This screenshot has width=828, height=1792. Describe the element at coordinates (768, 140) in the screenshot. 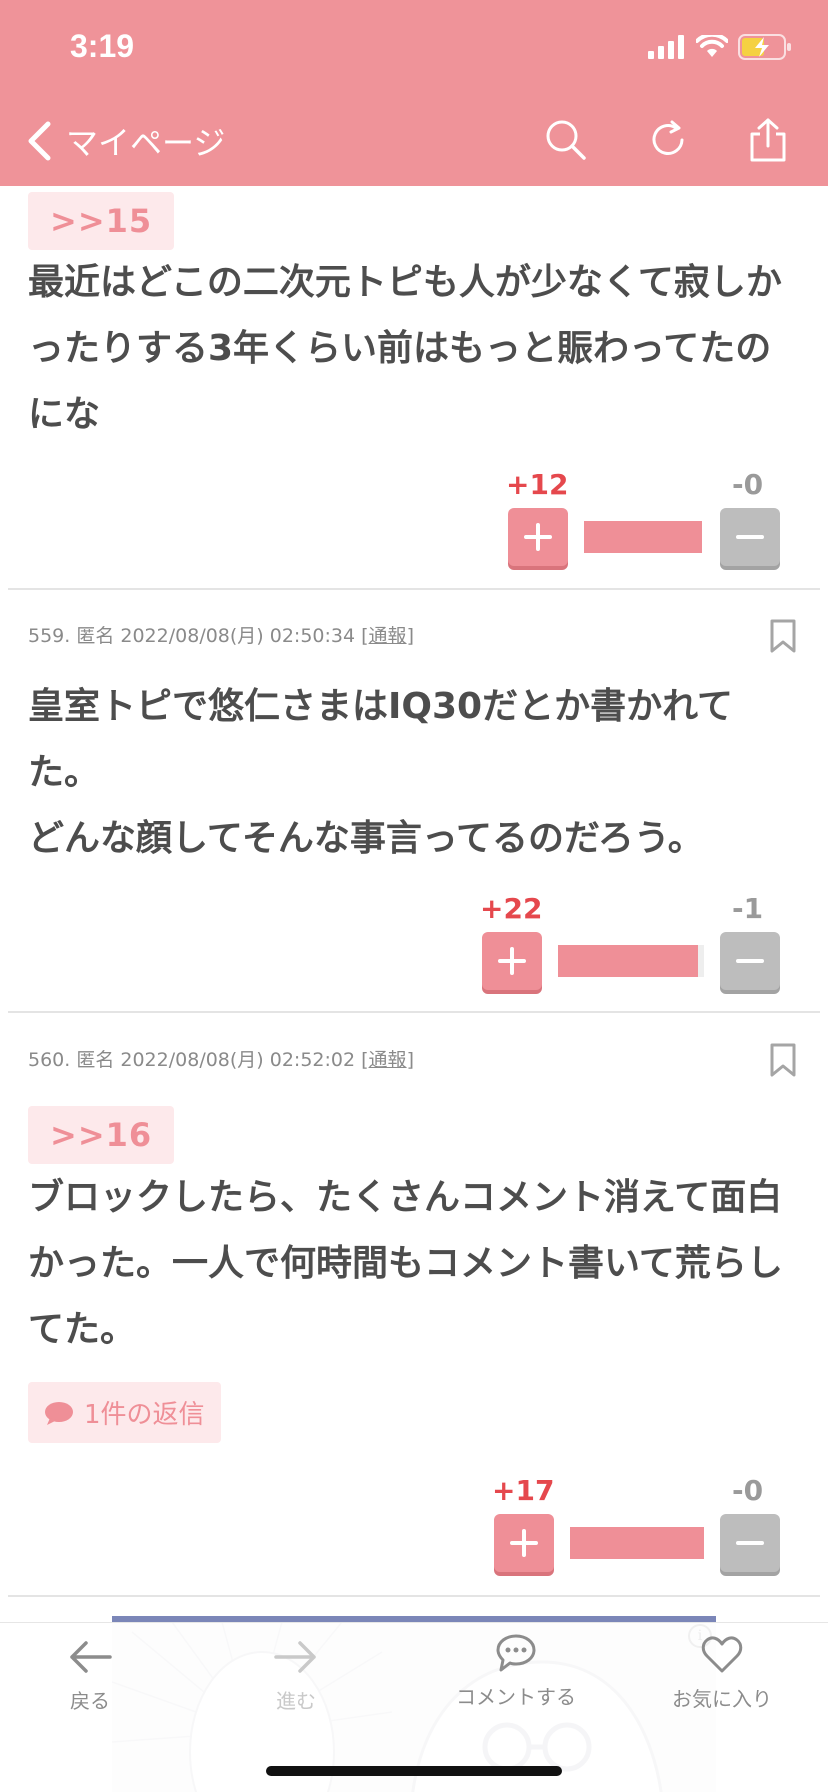

I see `share-icon` at that location.